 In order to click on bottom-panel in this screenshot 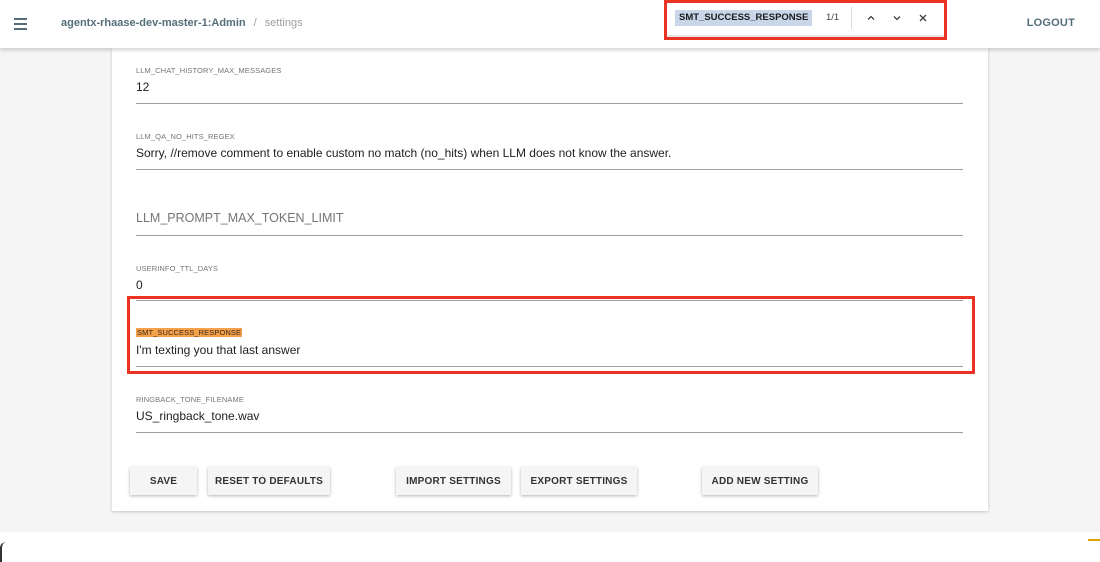, I will do `click(550, 547)`.